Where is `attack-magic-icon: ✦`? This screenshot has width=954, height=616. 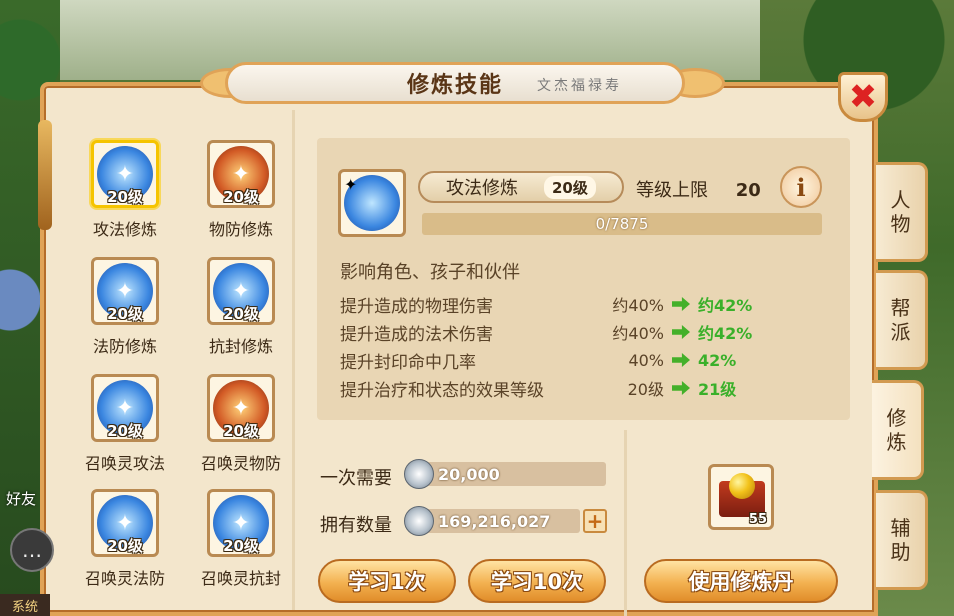 attack-magic-icon: ✦ is located at coordinates (372, 203).